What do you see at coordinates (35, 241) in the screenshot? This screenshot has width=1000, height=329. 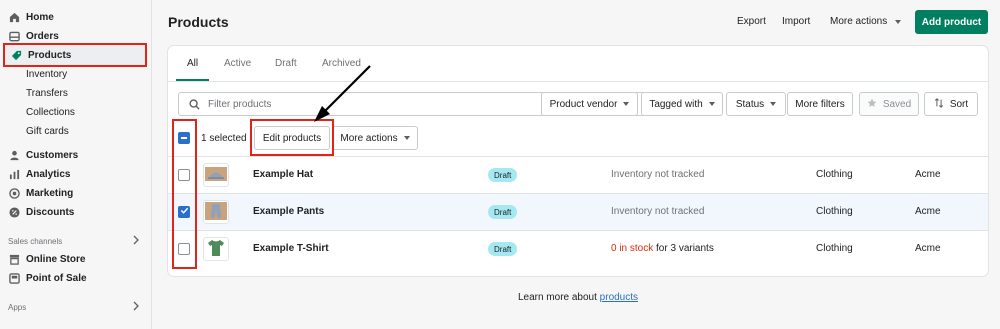 I see `sales-channels-label: Sales channels` at bounding box center [35, 241].